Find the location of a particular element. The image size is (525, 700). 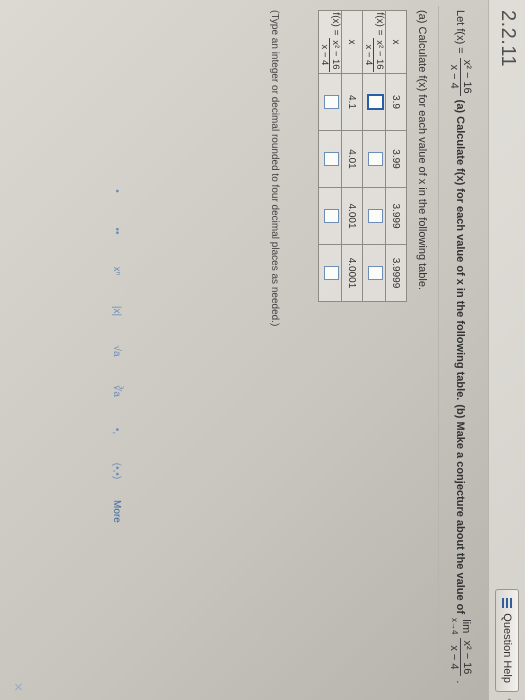

limit-numerator: x² − 16 is located at coordinates (466, 657).